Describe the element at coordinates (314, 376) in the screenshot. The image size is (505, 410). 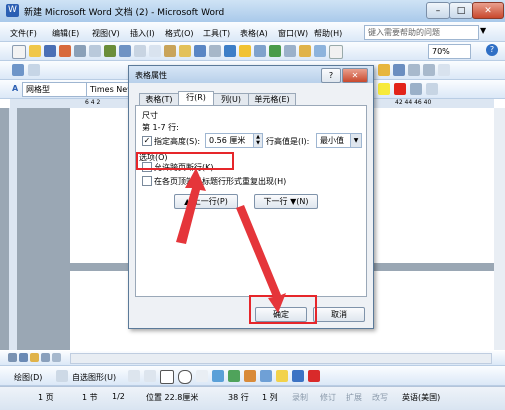
I see `drawing-font-color-icon` at that location.